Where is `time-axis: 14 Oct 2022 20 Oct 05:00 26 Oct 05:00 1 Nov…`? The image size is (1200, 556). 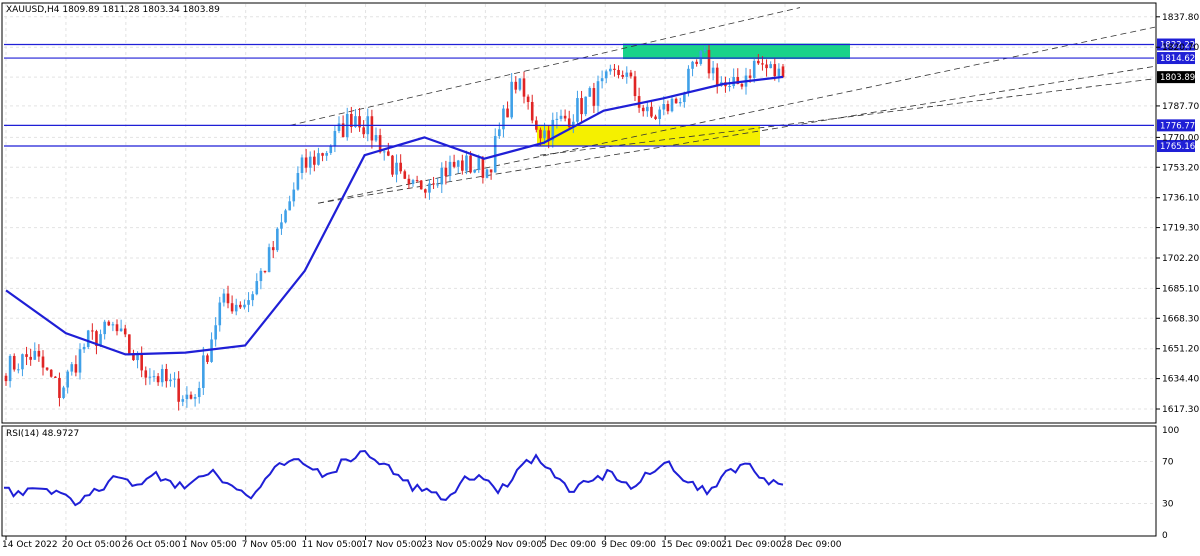 time-axis: 14 Oct 2022 20 Oct 05:00 26 Oct 05:00 1 Nov… is located at coordinates (422, 543).